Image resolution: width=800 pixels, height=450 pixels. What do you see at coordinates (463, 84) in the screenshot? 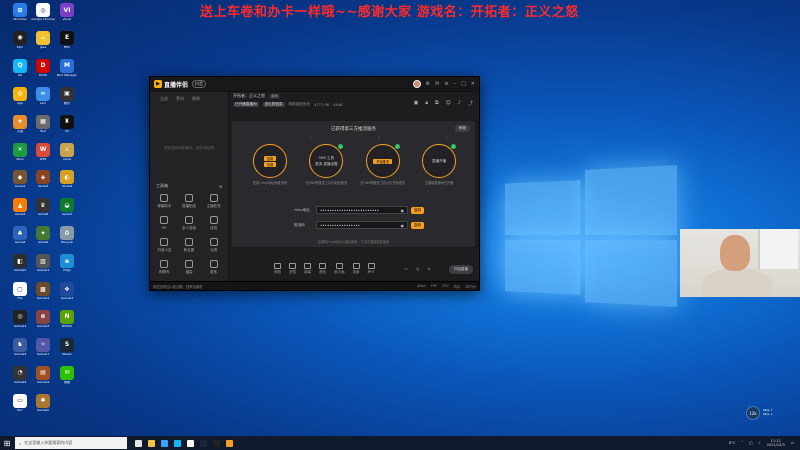
I see `maximize-icon: □` at bounding box center [463, 84].